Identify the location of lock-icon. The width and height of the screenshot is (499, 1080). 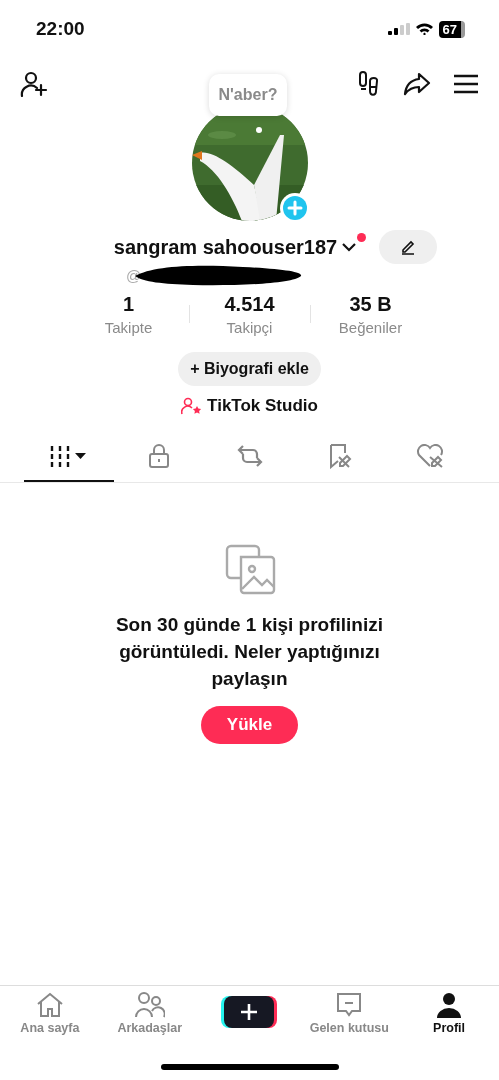
(159, 456).